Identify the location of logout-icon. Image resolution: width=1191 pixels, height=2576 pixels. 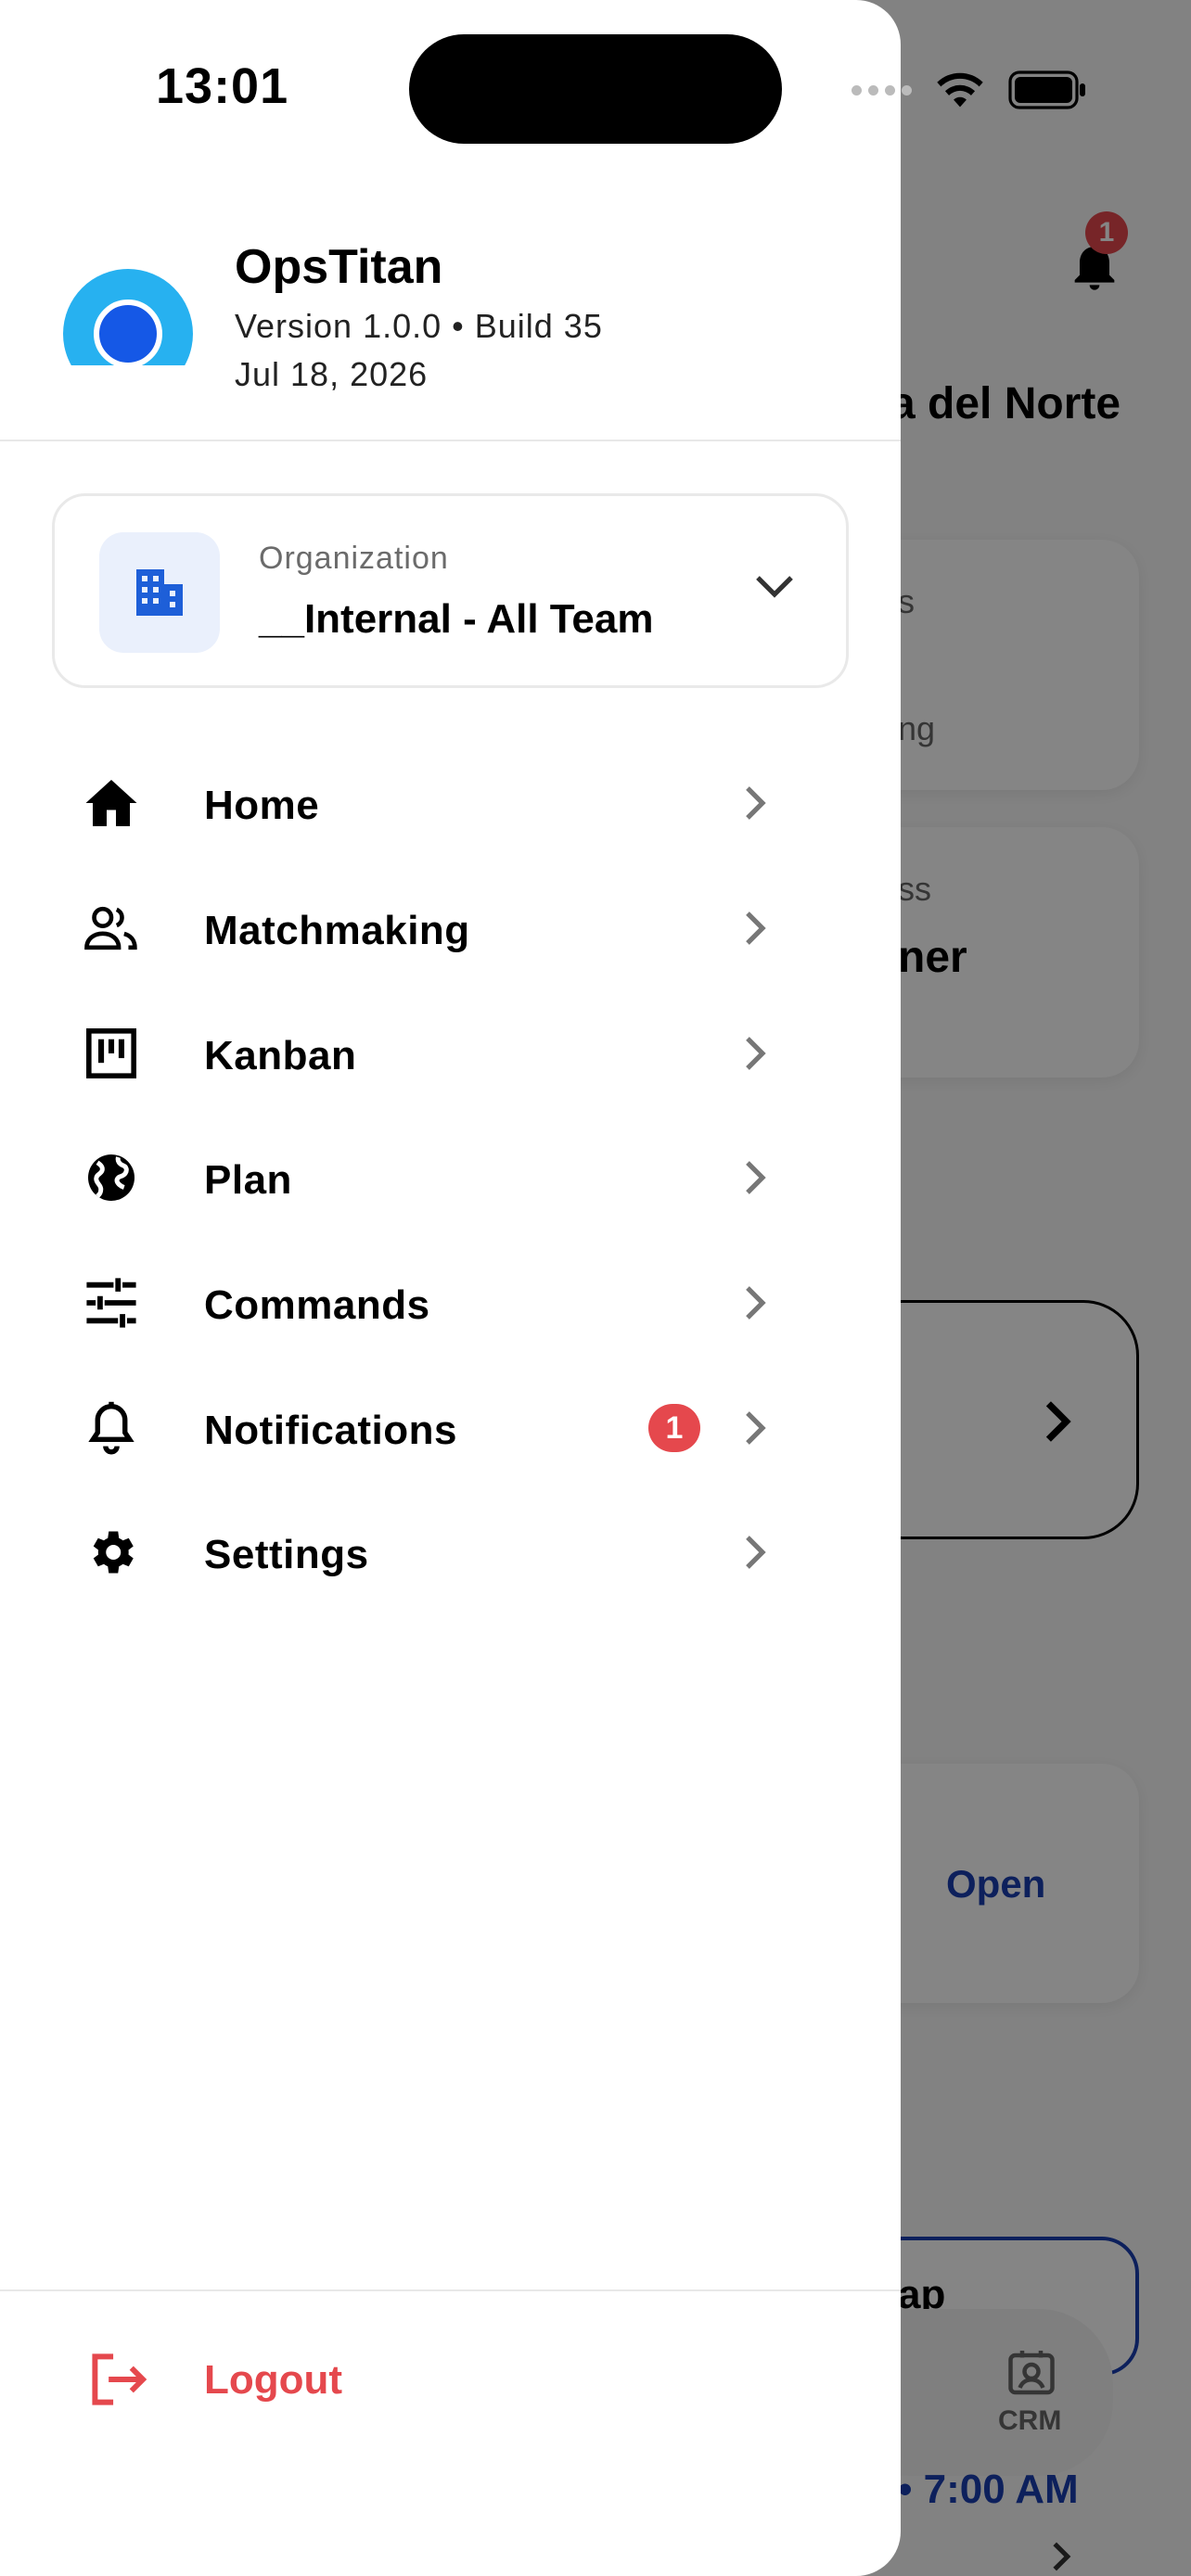
(120, 2379).